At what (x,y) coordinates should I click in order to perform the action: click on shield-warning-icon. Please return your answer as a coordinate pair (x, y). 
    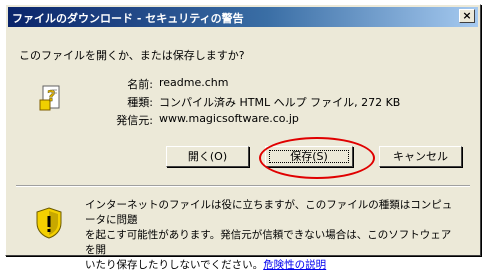
    Looking at the image, I should click on (49, 223).